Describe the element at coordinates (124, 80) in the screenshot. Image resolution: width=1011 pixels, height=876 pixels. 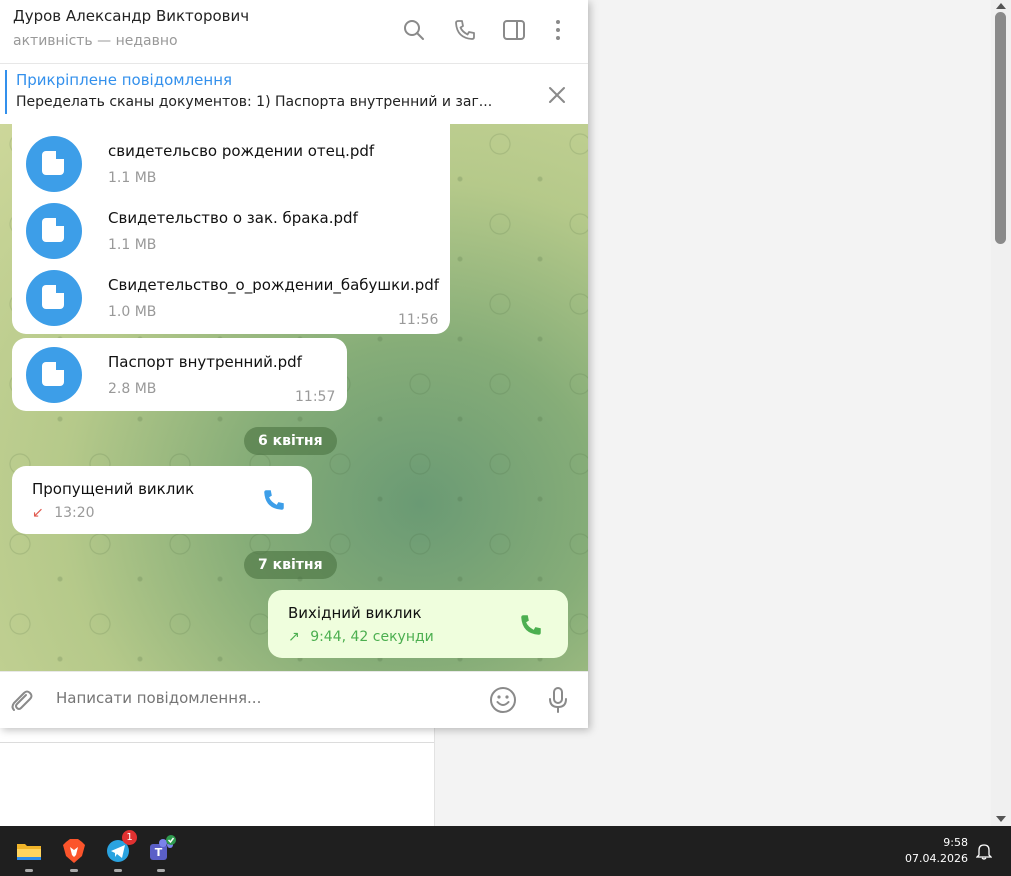
I see `pinned-title: Прикріплене повідомлення` at that location.